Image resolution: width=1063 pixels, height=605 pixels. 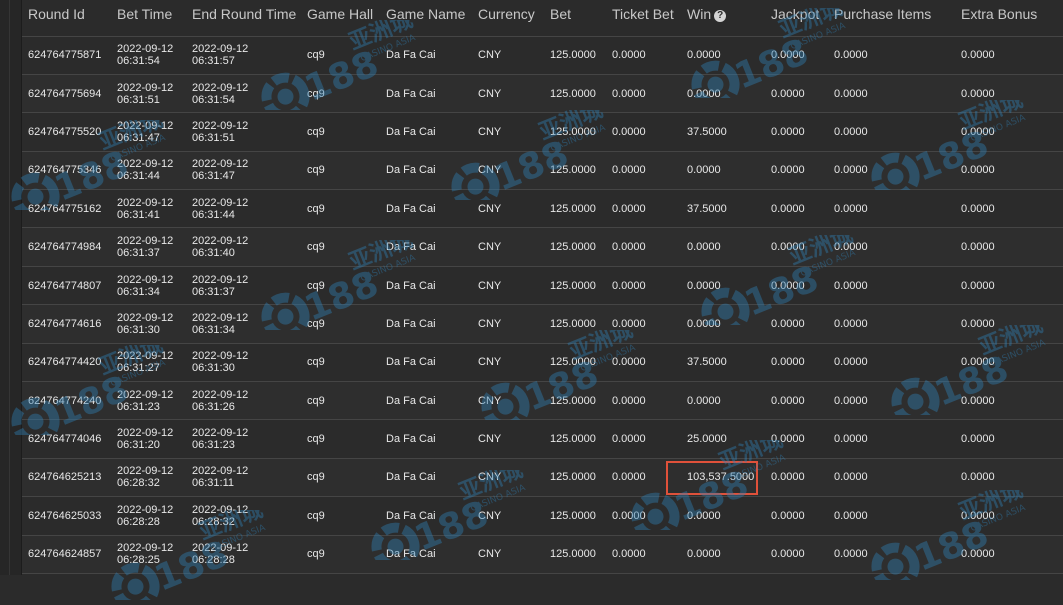 I want to click on end-clock: 06:28:32, so click(x=213, y=521).